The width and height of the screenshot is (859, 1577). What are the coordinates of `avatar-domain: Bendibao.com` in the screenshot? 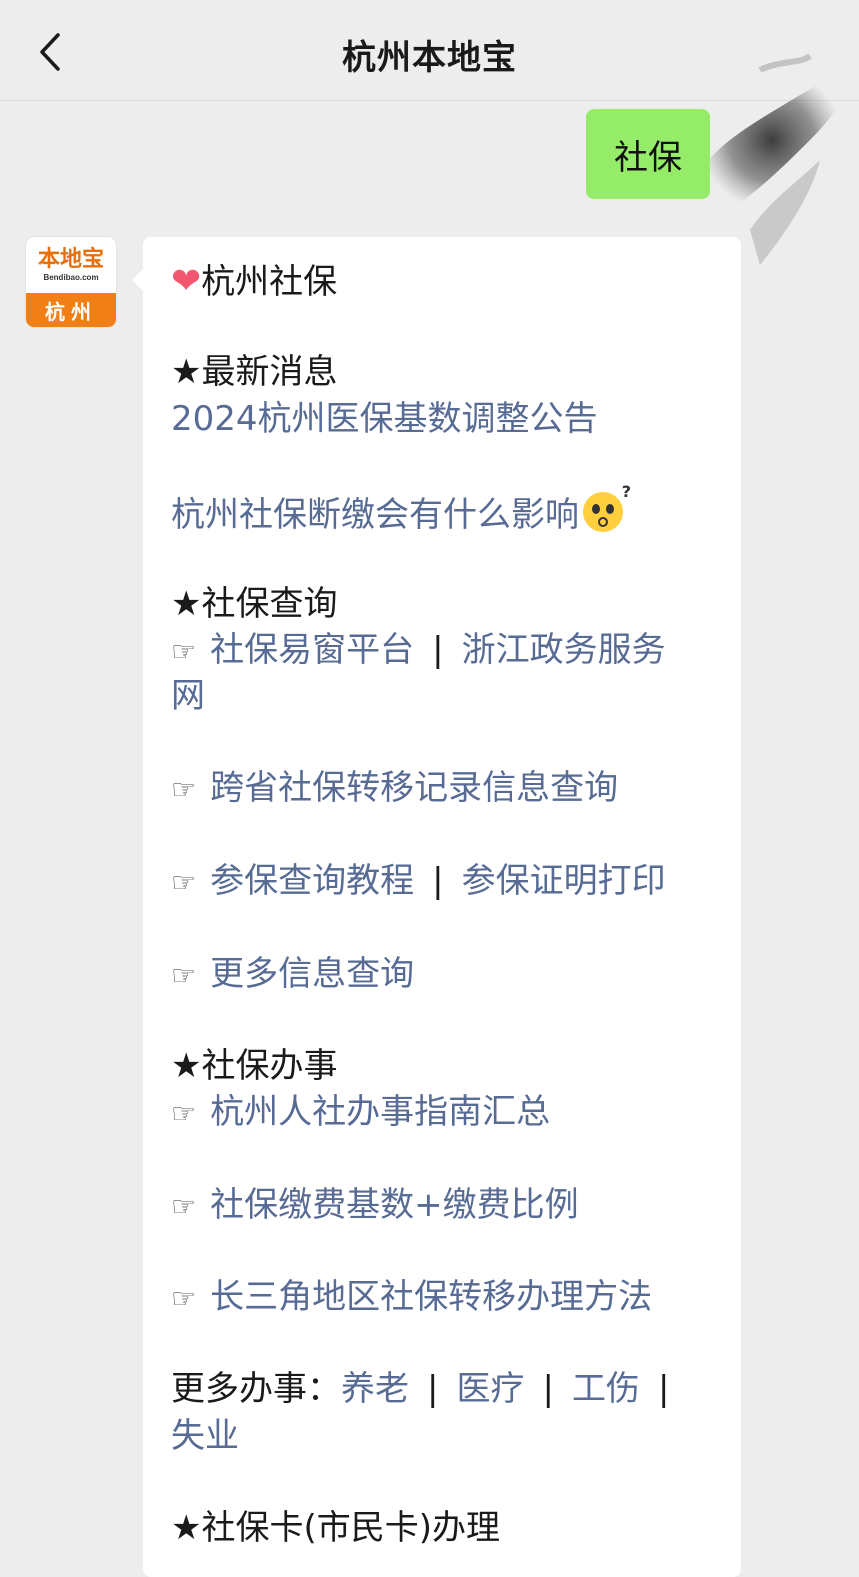 It's located at (71, 277).